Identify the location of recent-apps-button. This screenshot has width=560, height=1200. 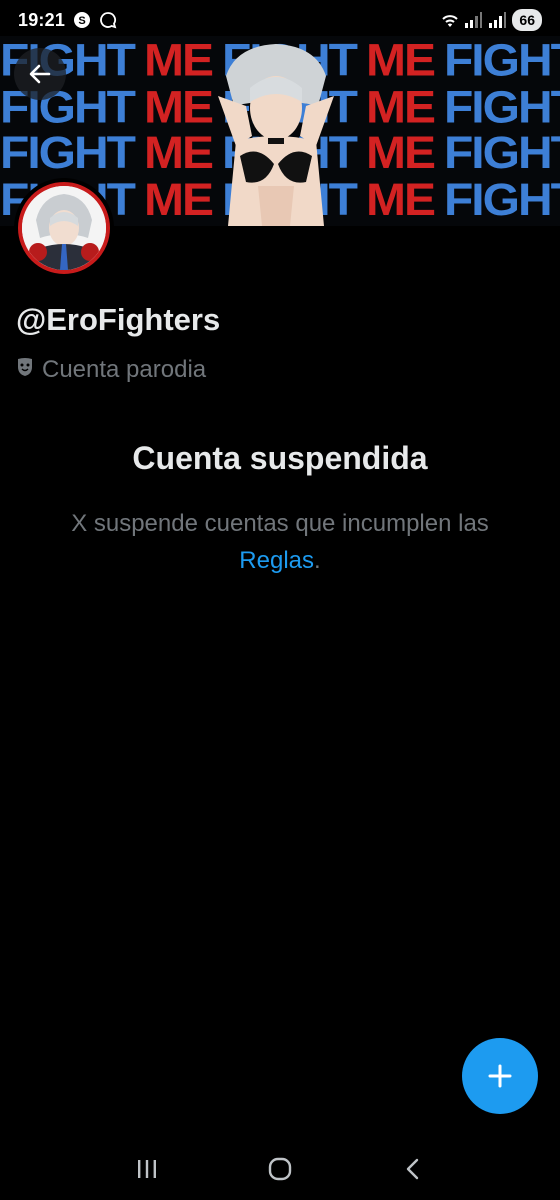
(147, 1169).